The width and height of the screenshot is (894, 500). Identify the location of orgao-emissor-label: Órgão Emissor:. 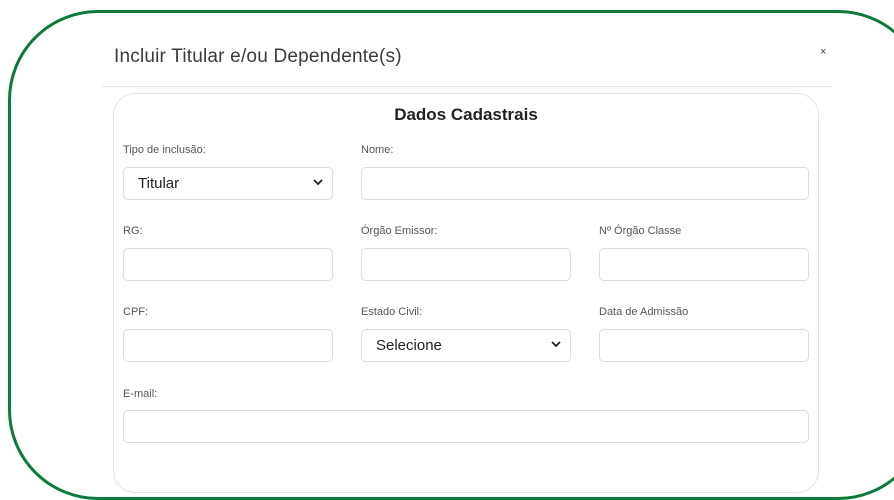
(399, 231).